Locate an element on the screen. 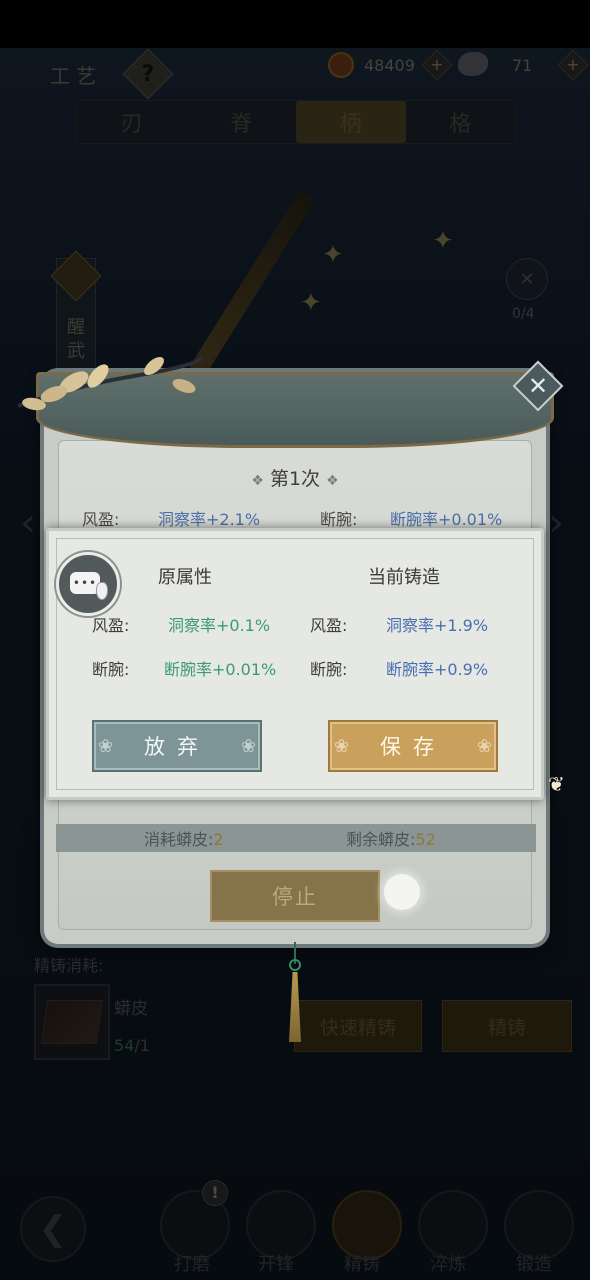  forge-count-text: 第1次 is located at coordinates (295, 479).